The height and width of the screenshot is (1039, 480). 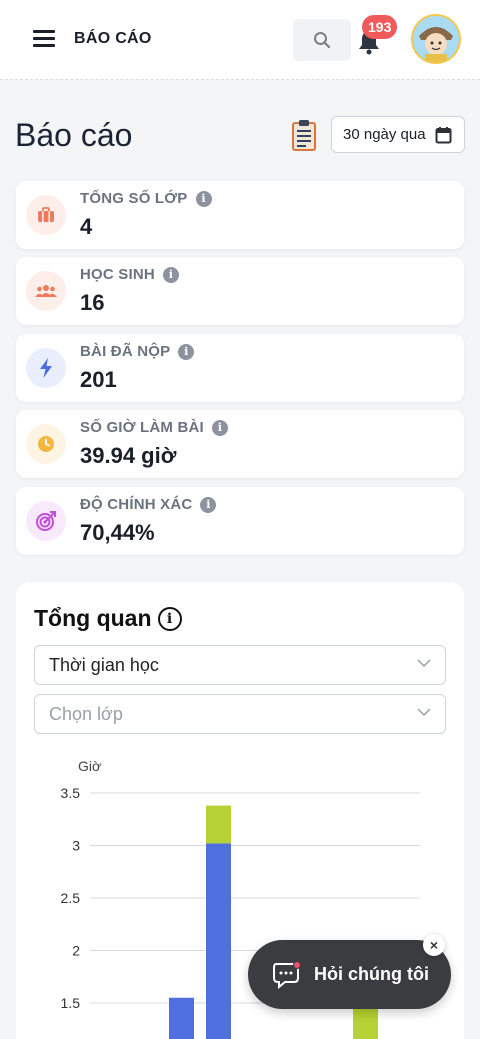 I want to click on stat-value: 39.94 giờ, so click(x=128, y=455).